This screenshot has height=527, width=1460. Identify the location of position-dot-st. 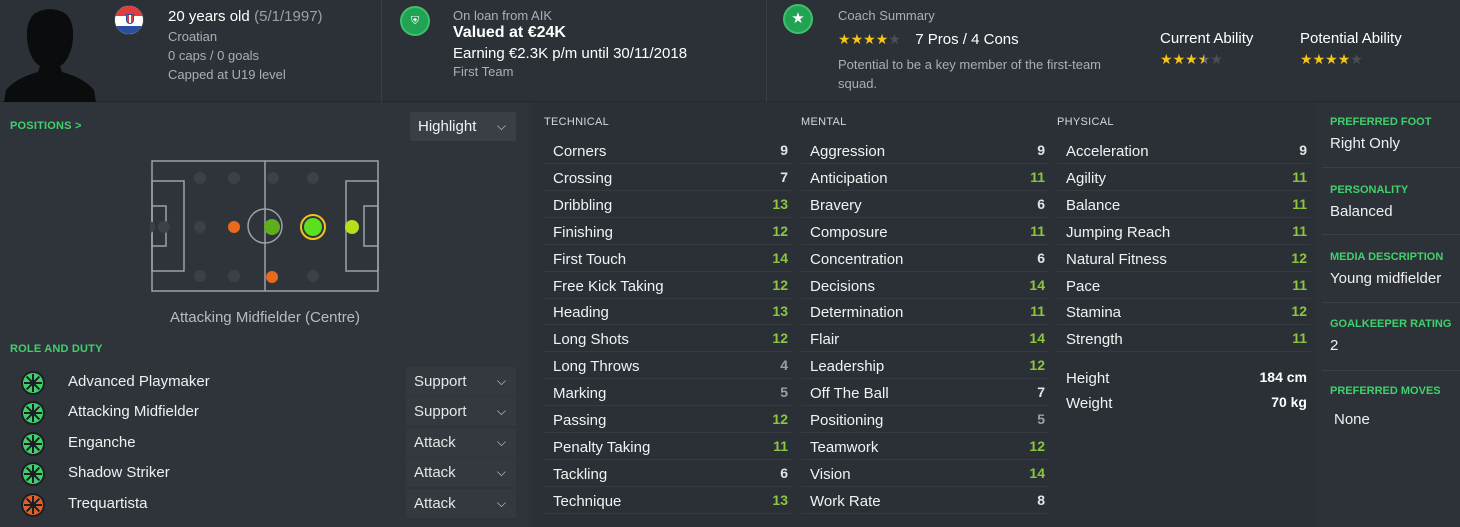
(352, 227).